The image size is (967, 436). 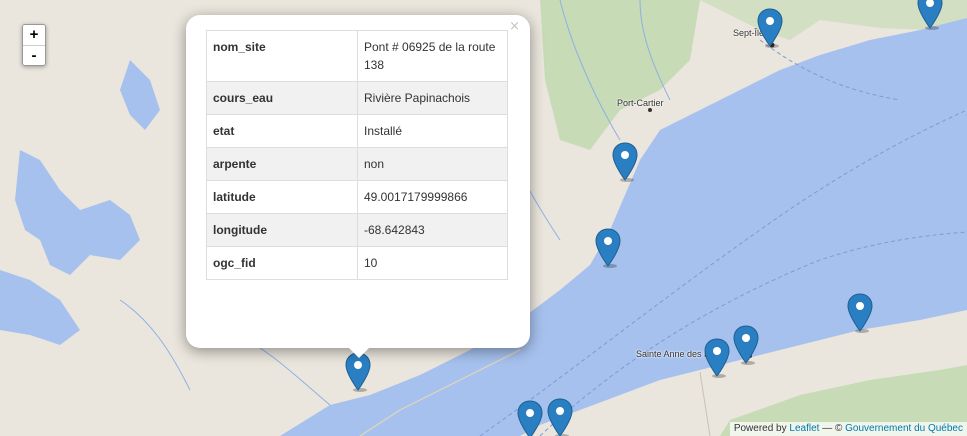 I want to click on zoom-out-button: -, so click(x=34, y=55).